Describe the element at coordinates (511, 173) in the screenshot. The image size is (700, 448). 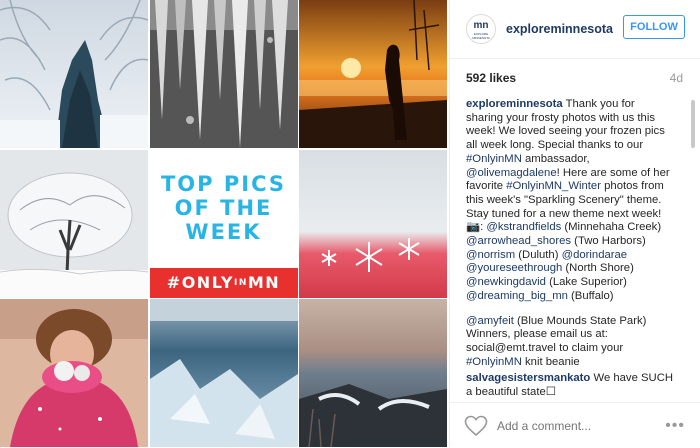
I see `mention-olivemagdalene: @olivemagdalene` at that location.